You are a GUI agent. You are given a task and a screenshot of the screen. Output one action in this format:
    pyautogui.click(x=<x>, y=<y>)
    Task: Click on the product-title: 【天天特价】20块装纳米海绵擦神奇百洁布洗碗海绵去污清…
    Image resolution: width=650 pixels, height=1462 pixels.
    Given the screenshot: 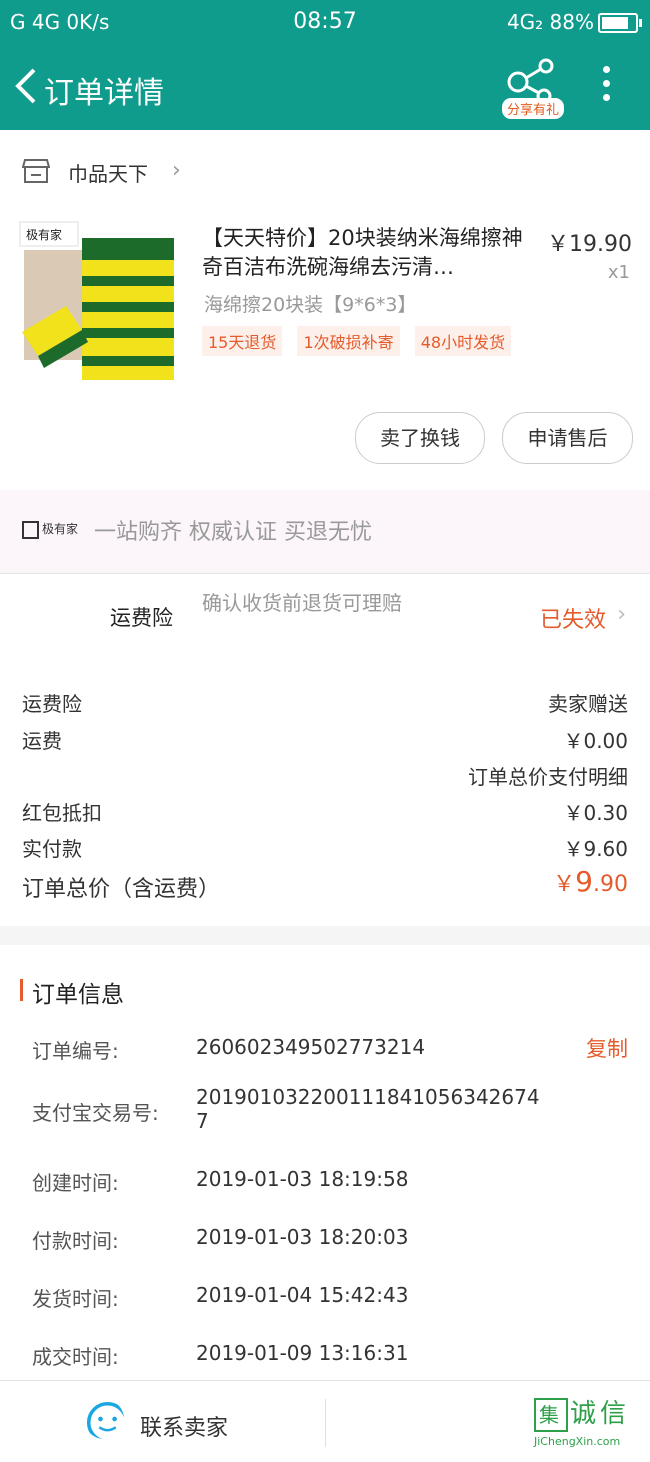 What is the action you would take?
    pyautogui.click(x=367, y=253)
    